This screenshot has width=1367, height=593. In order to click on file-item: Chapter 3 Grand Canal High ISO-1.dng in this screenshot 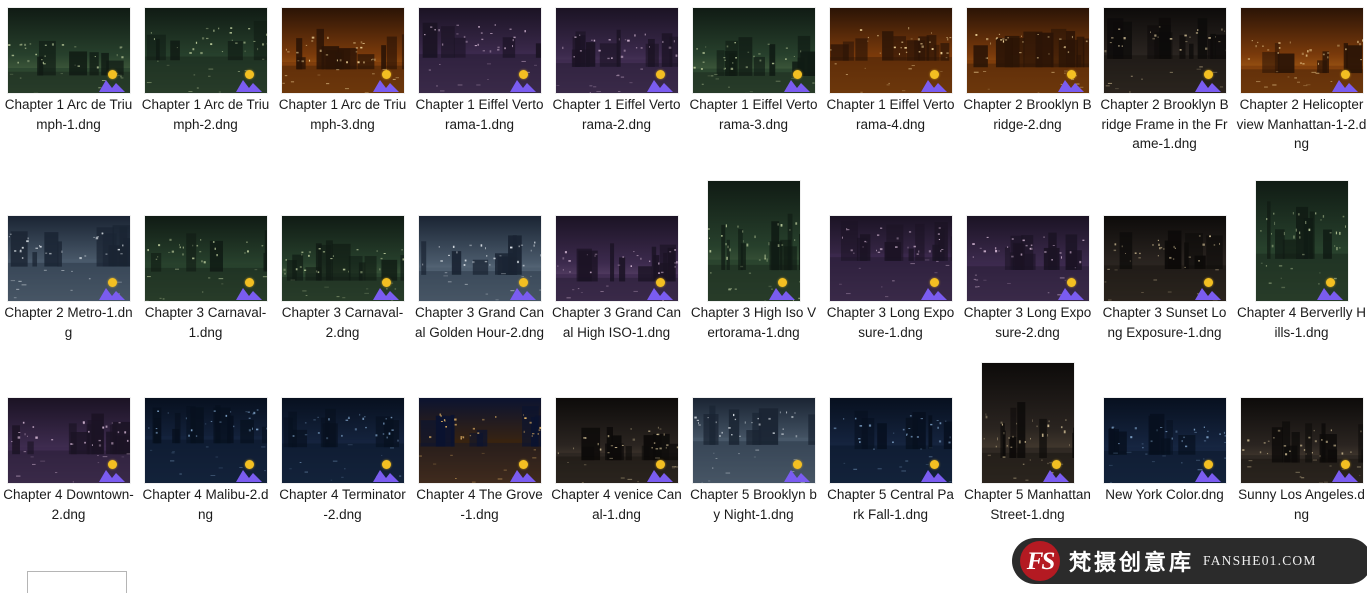, I will do `click(616, 279)`.